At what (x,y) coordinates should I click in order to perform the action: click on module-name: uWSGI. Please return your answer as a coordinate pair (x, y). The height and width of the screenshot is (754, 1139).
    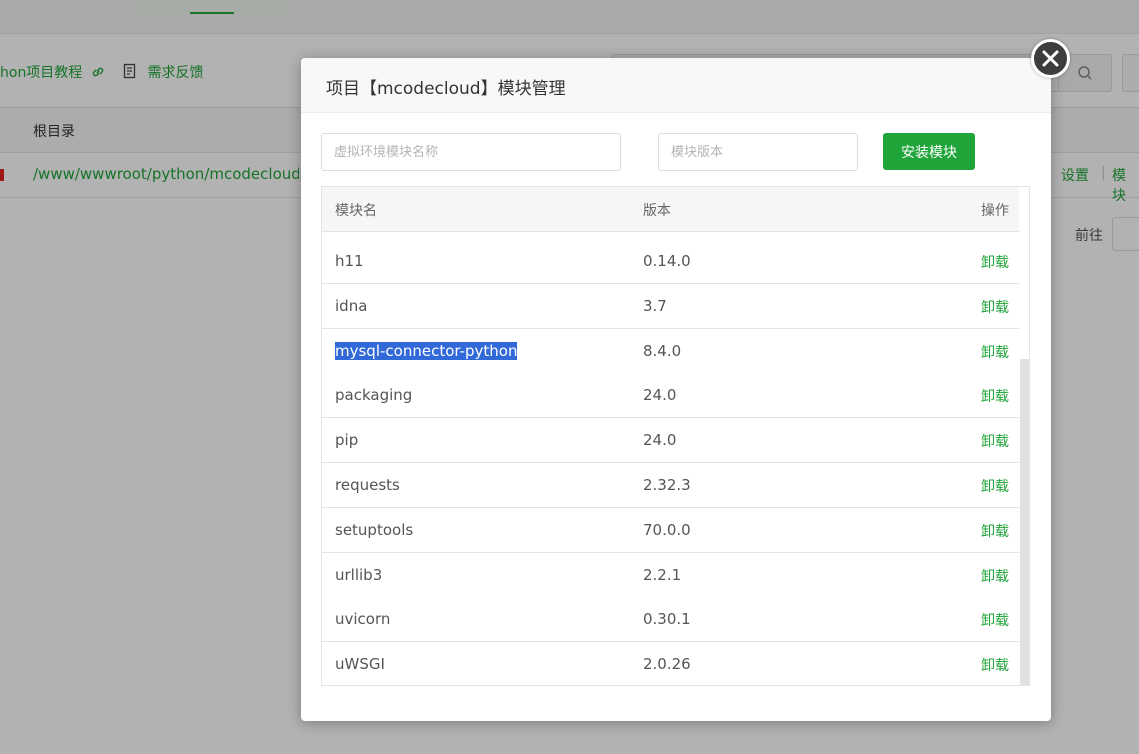
    Looking at the image, I should click on (360, 664).